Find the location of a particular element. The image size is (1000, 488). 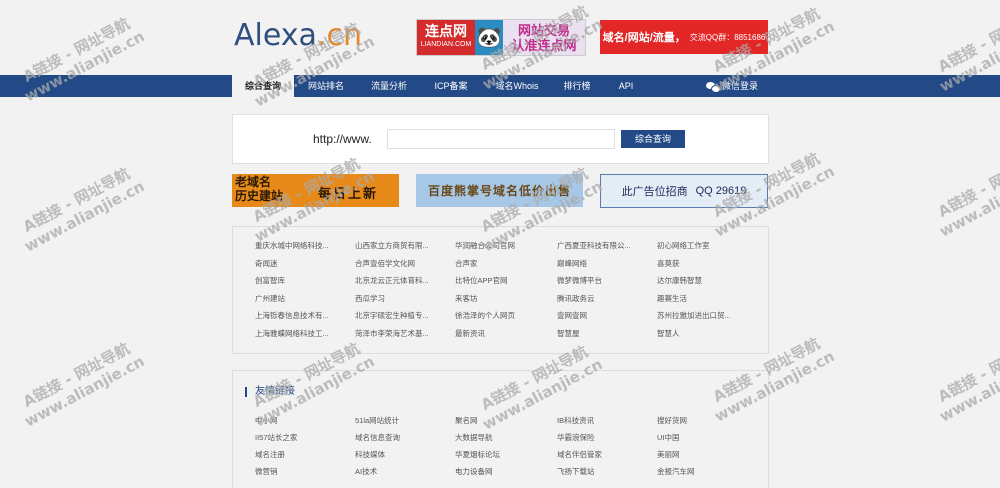

baidu-domain-banner: 百度熊掌号域名低价出售 is located at coordinates (499, 190).